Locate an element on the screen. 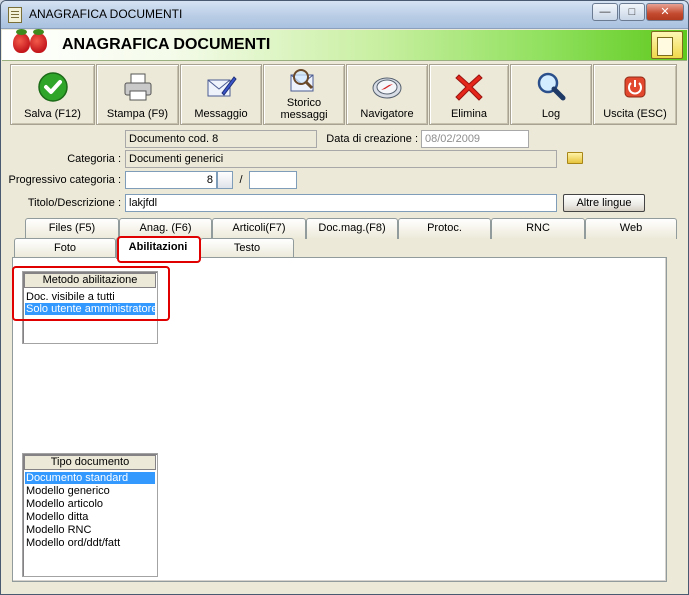  page-header: ANAGRAFICA DOCUMENTI is located at coordinates (344, 45).